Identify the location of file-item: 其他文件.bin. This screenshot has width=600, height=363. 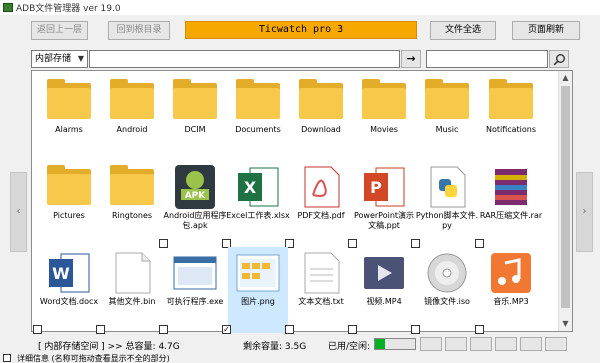
(129, 290).